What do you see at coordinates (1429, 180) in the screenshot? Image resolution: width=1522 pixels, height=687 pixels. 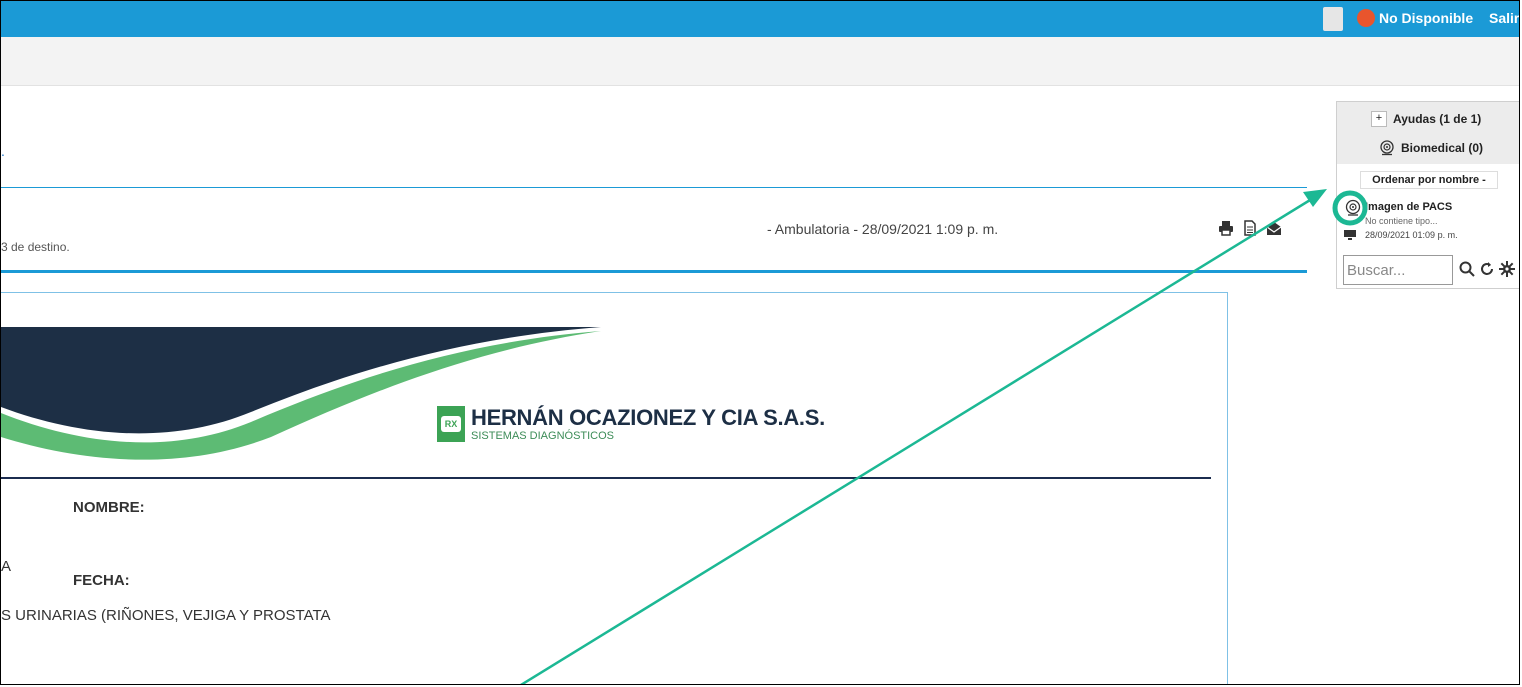 I see `sort-by-name-button: Ordenar por nombre -` at bounding box center [1429, 180].